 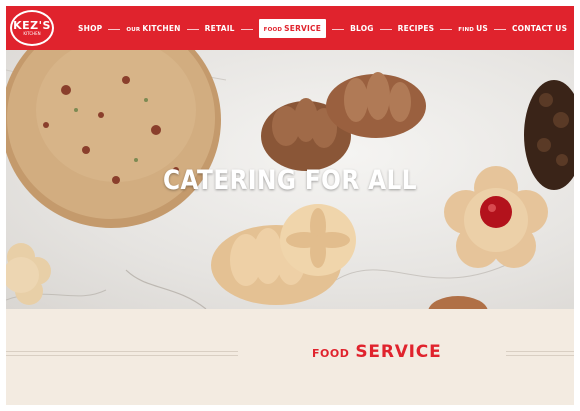 I want to click on nav-item-retail: RETAIL, so click(x=220, y=28).